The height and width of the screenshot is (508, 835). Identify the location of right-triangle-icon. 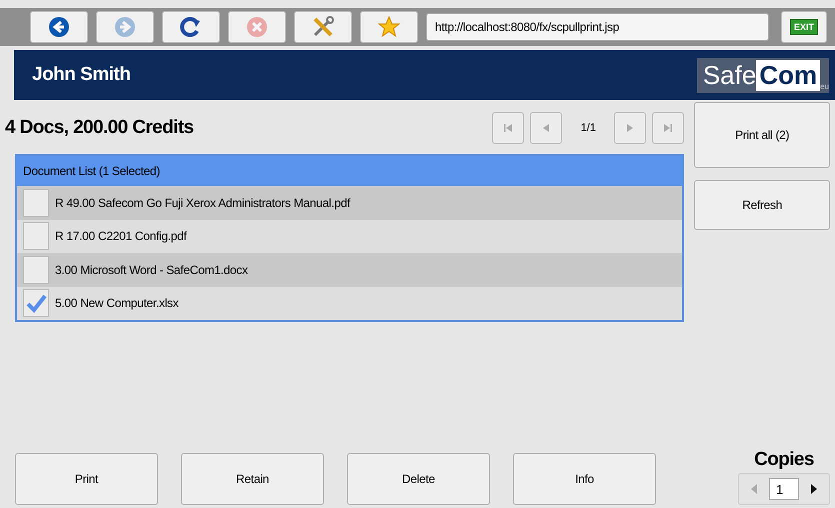
(814, 489).